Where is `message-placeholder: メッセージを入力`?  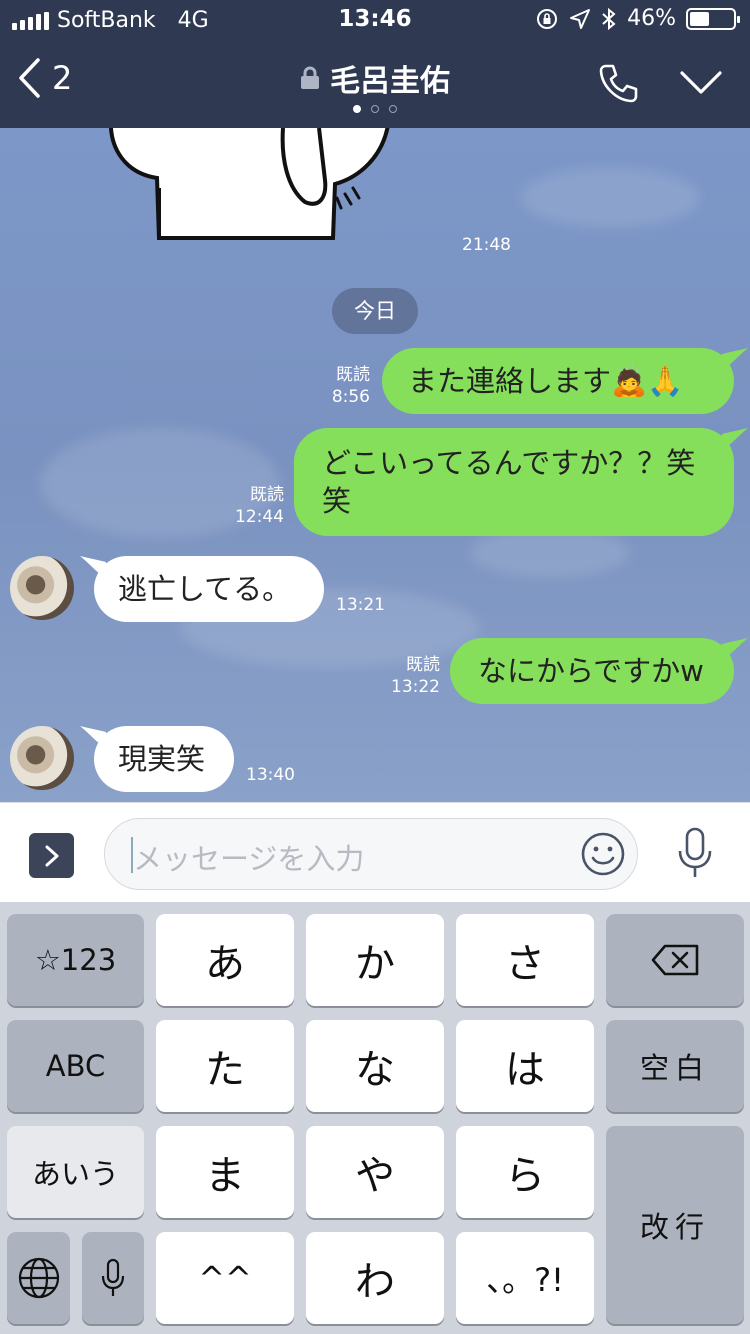 message-placeholder: メッセージを入力 is located at coordinates (249, 859).